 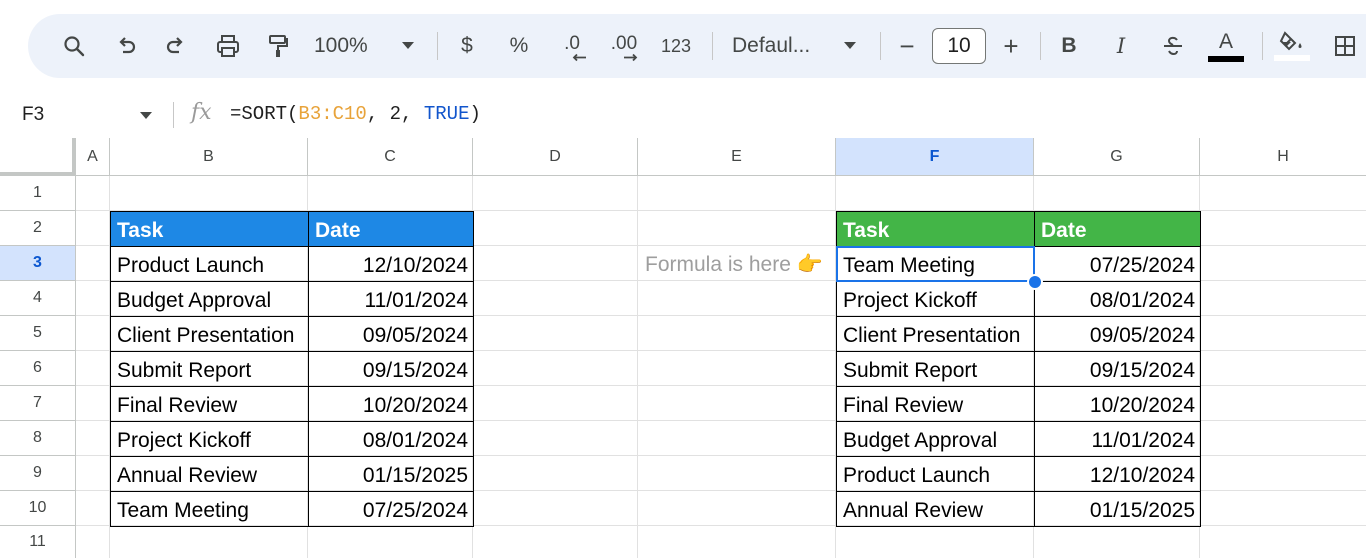 What do you see at coordinates (959, 46) in the screenshot?
I see `font-size-input: 10` at bounding box center [959, 46].